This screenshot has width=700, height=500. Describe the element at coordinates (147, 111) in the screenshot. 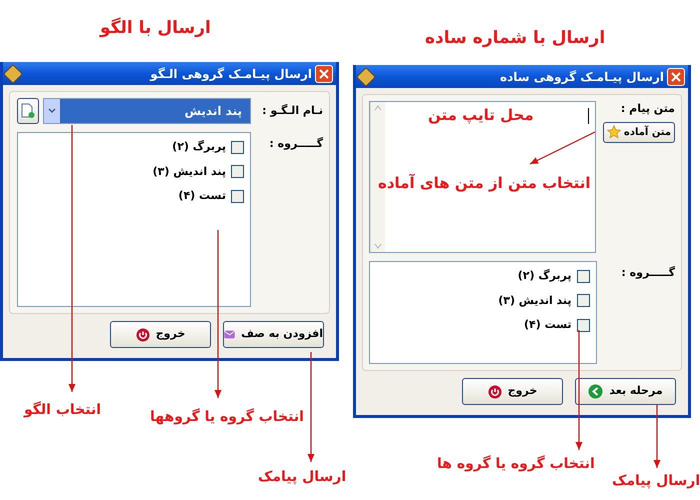

I see `template-dropdown: پند اندیش` at that location.